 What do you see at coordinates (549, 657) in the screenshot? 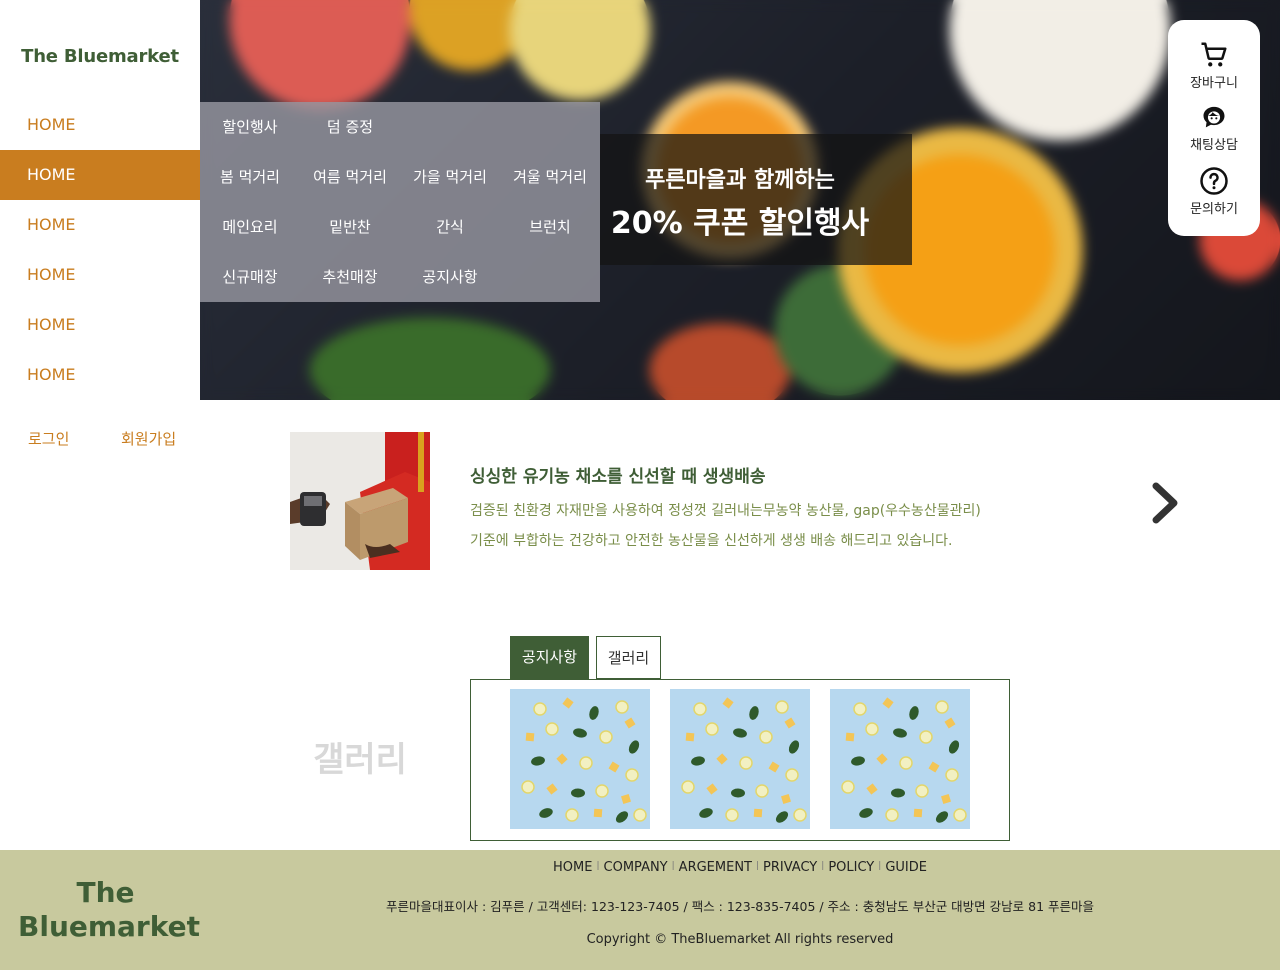
I see `tab-notice: 공지사항` at bounding box center [549, 657].